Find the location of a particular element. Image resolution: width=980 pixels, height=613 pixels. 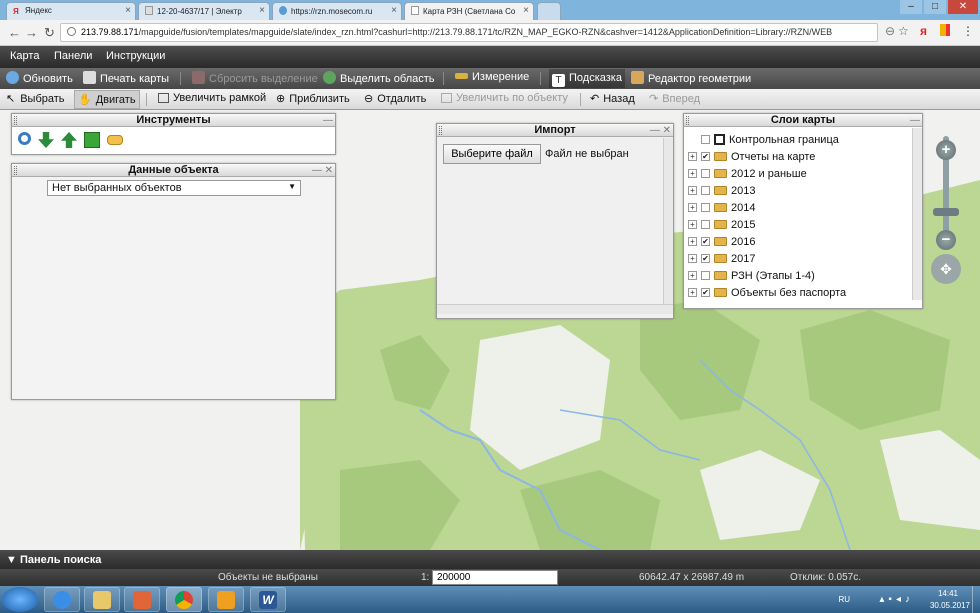

tab-rzn-map: Карта РЗН (Светлана Со × is located at coordinates (469, 11).